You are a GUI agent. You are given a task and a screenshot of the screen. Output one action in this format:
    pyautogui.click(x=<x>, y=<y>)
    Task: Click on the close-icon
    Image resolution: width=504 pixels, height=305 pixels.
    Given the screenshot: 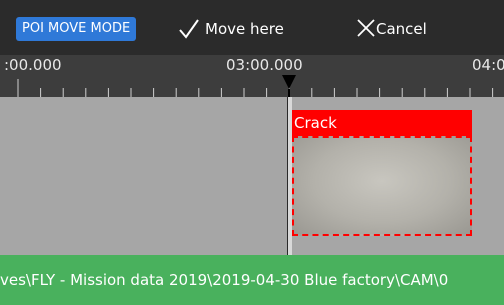 What is the action you would take?
    pyautogui.click(x=366, y=28)
    